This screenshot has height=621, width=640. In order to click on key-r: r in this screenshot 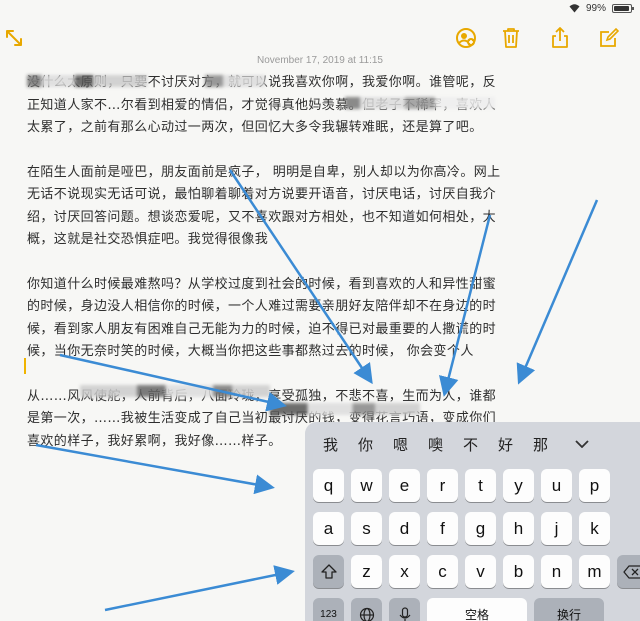, I will do `click(442, 485)`.